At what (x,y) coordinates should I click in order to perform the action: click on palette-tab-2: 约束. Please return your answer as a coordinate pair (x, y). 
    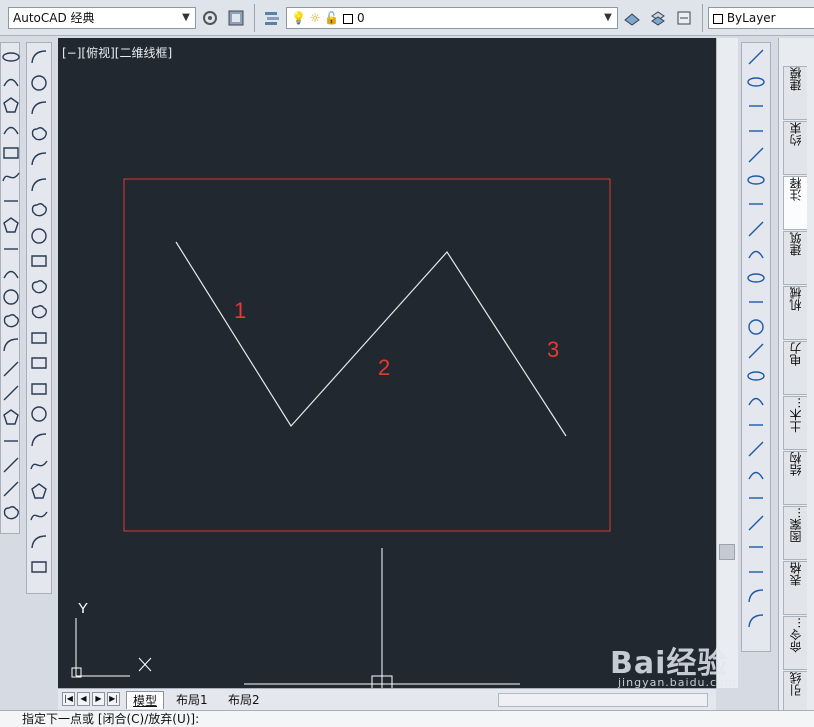
    Looking at the image, I should click on (795, 148).